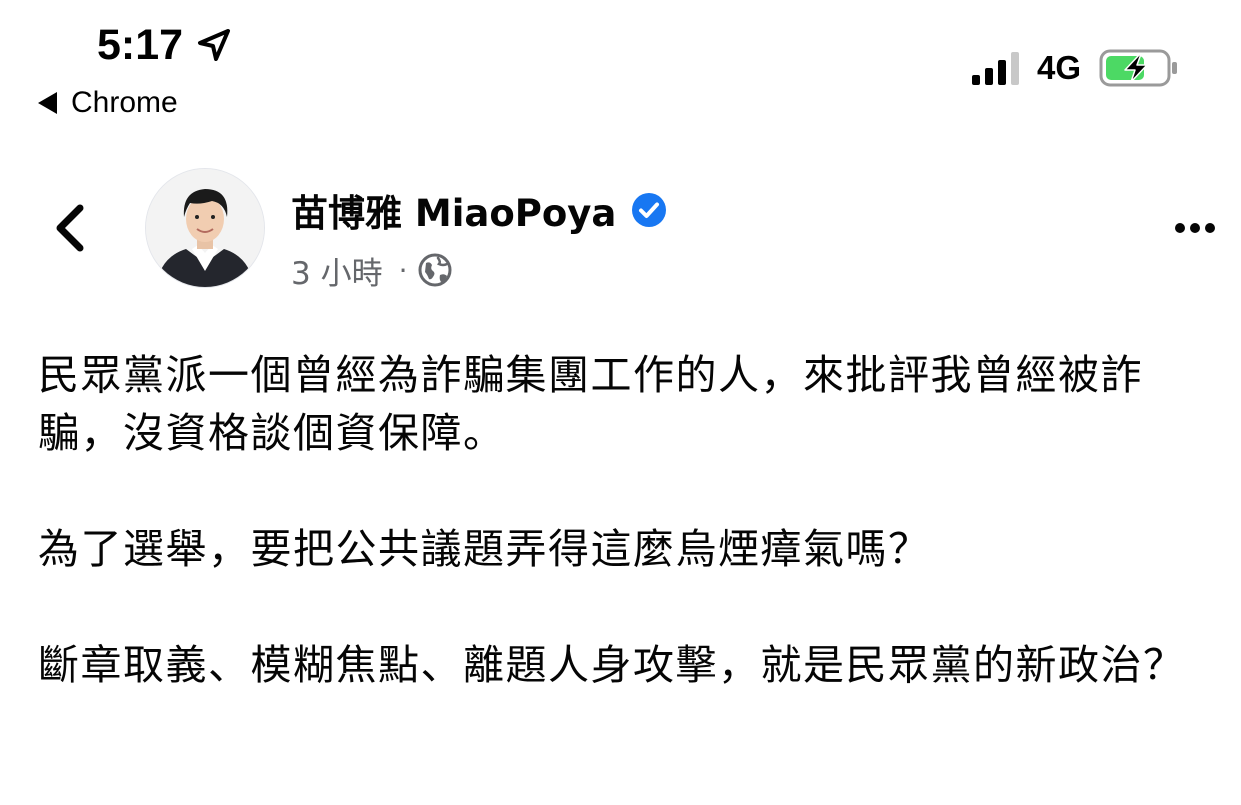 This screenshot has width=1241, height=805. I want to click on globe-icon, so click(435, 270).